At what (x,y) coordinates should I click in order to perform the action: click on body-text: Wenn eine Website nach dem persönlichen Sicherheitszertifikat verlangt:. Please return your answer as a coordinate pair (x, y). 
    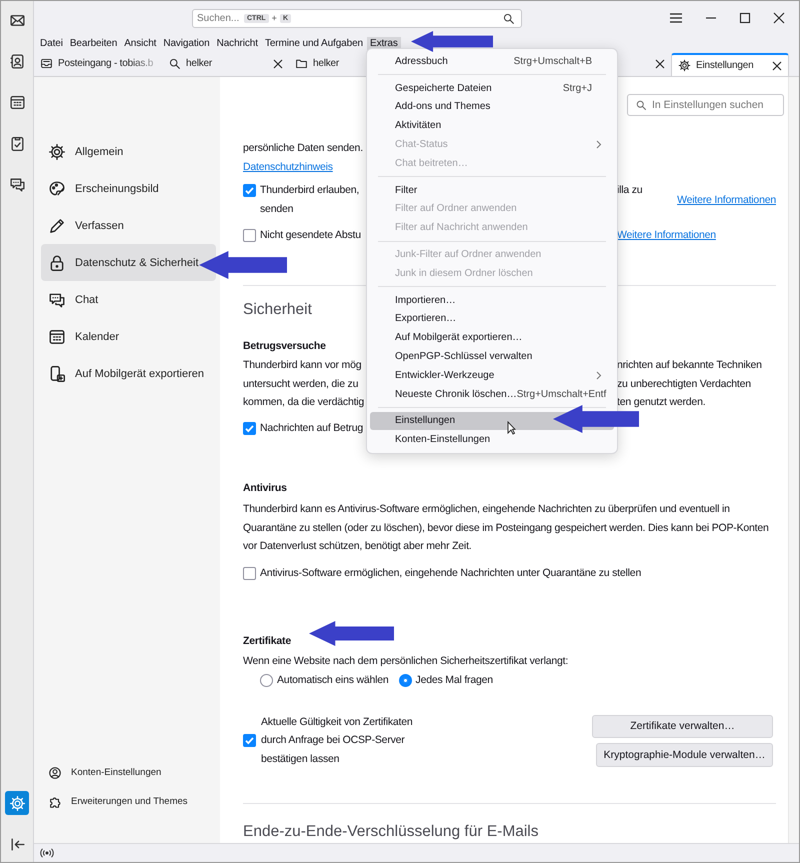
    Looking at the image, I should click on (406, 661).